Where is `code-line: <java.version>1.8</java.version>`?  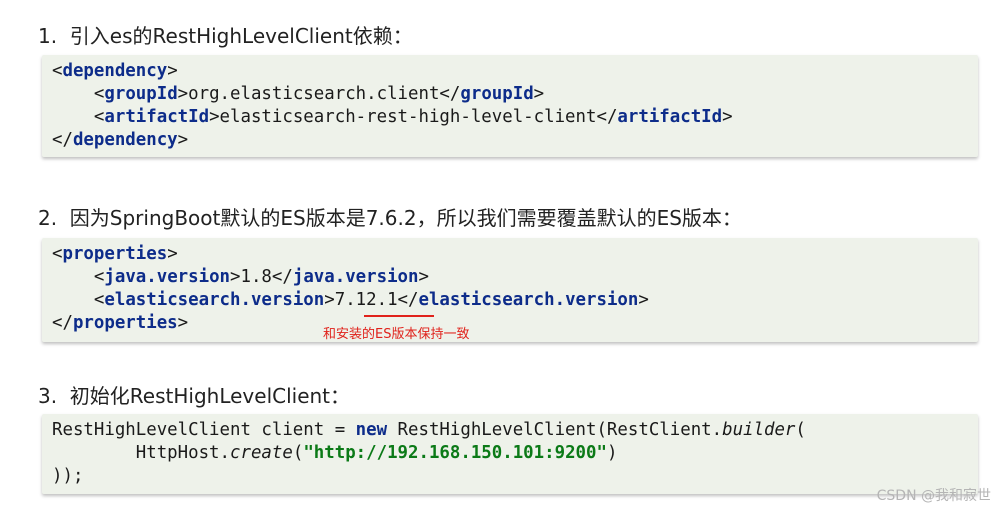 code-line: <java.version>1.8</java.version> is located at coordinates (261, 277).